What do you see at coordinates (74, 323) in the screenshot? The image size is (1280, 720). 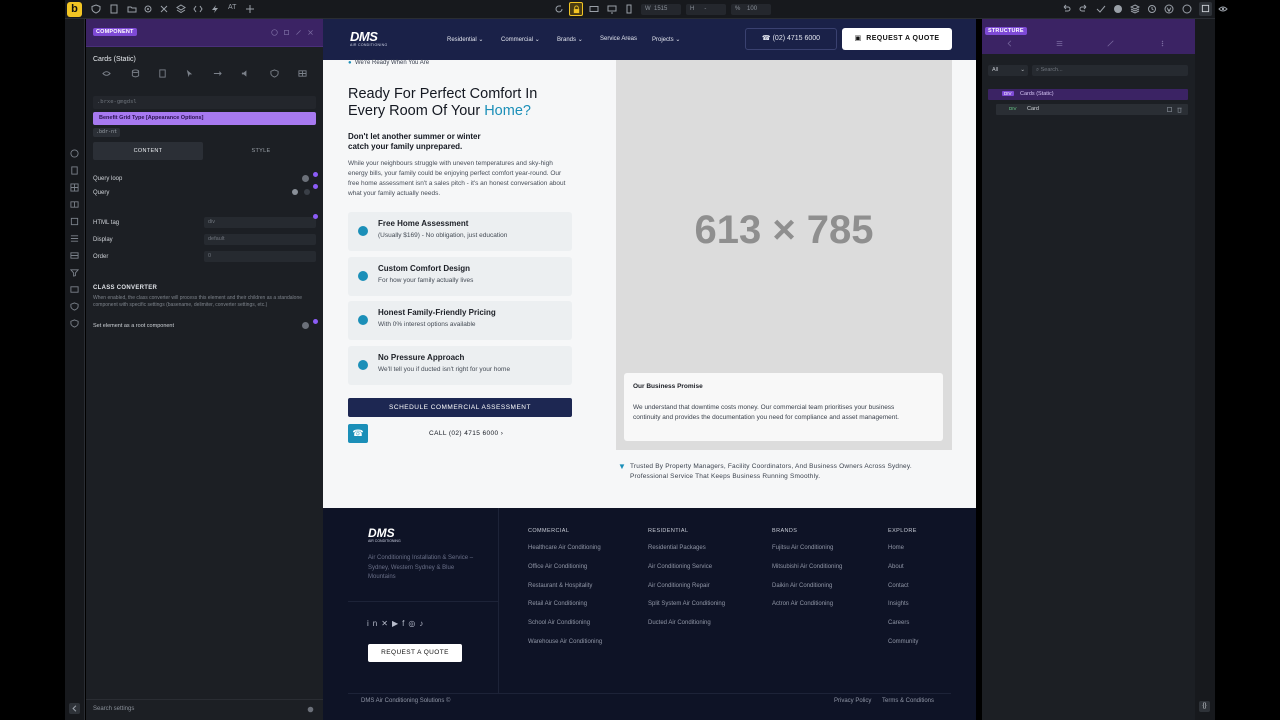 I see `shield-alt-icon` at bounding box center [74, 323].